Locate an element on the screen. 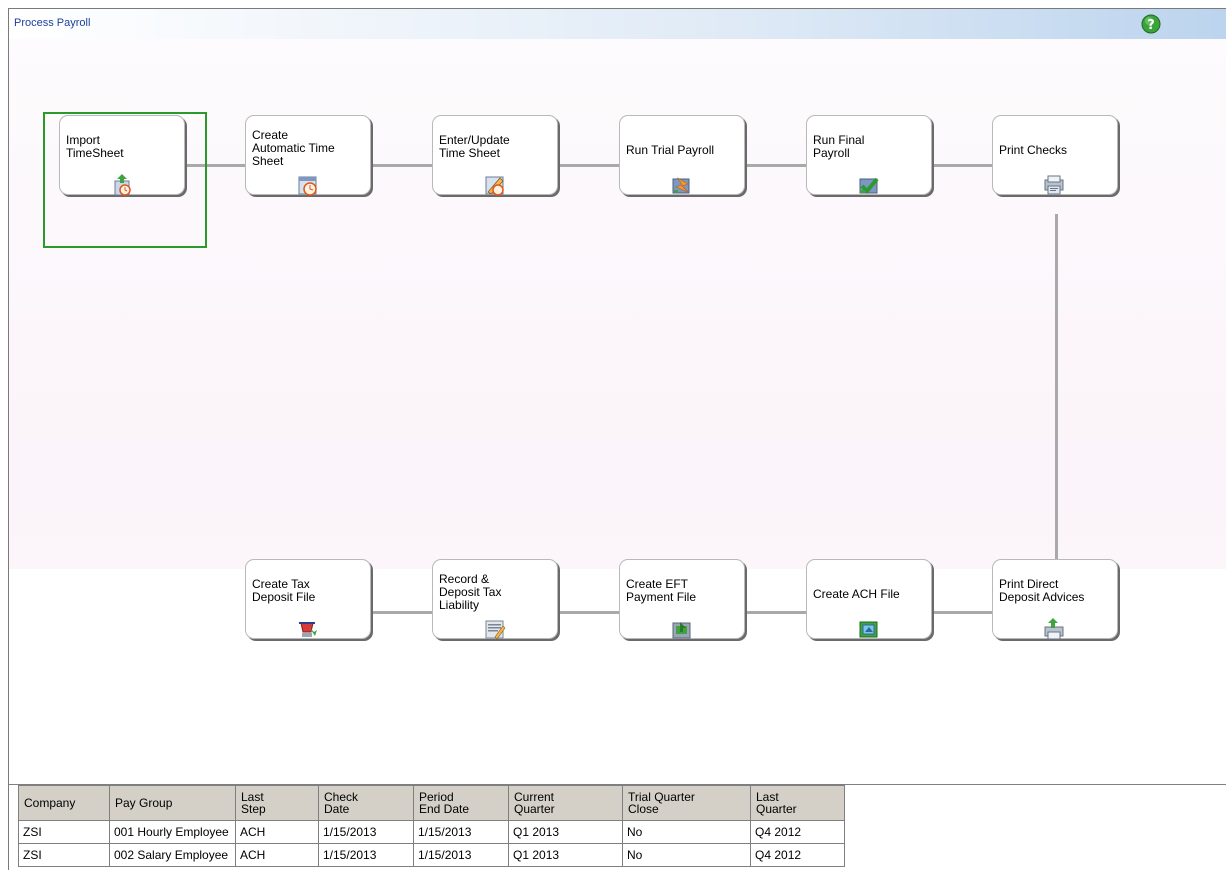 The width and height of the screenshot is (1226, 870). step-create-eft-payment-file: Create EFT Payment File is located at coordinates (682, 599).